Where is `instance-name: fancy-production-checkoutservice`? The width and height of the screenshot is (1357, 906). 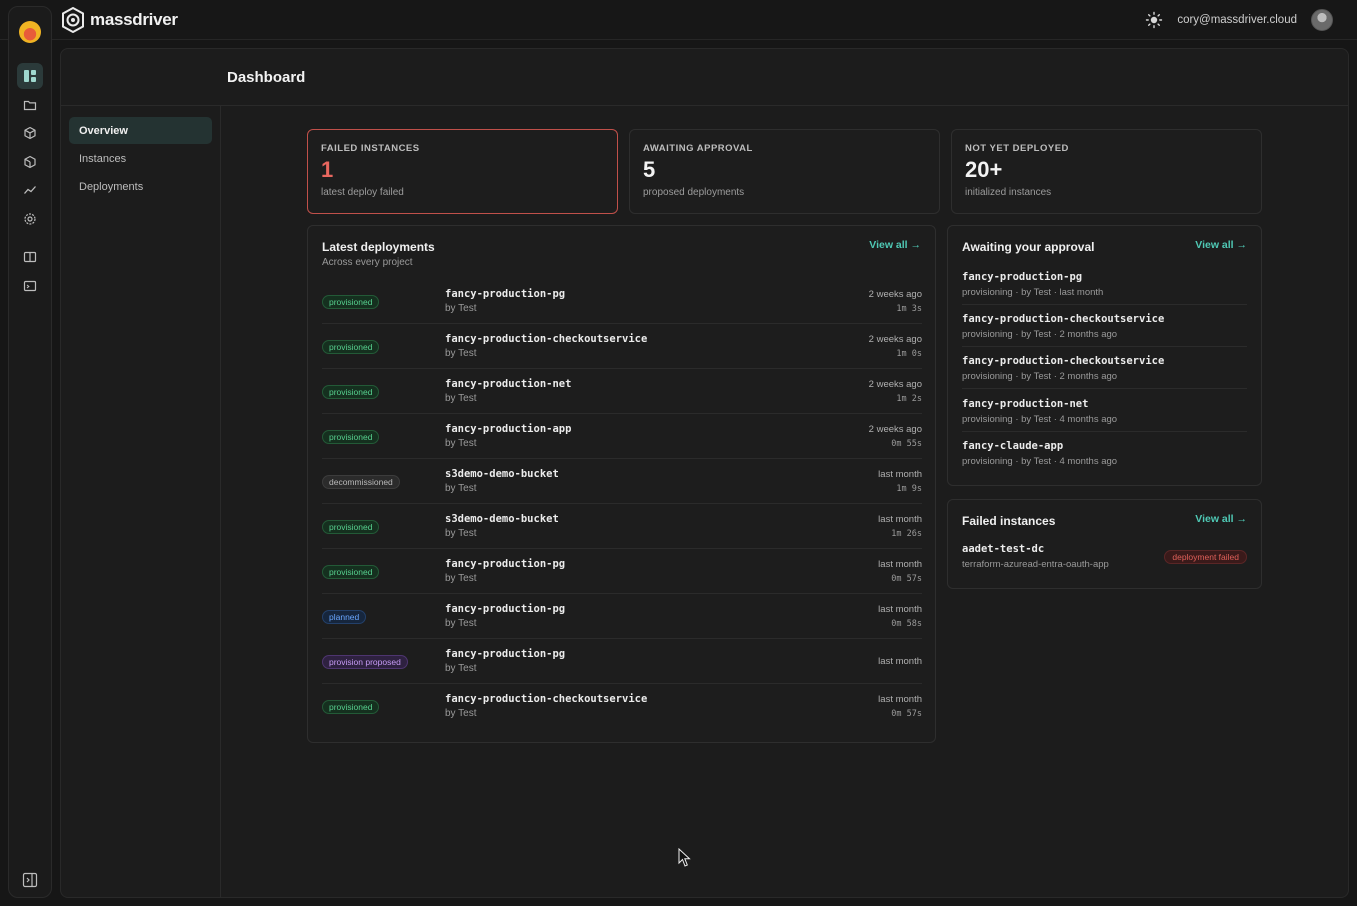
instance-name: fancy-production-checkoutservice is located at coordinates (1063, 361).